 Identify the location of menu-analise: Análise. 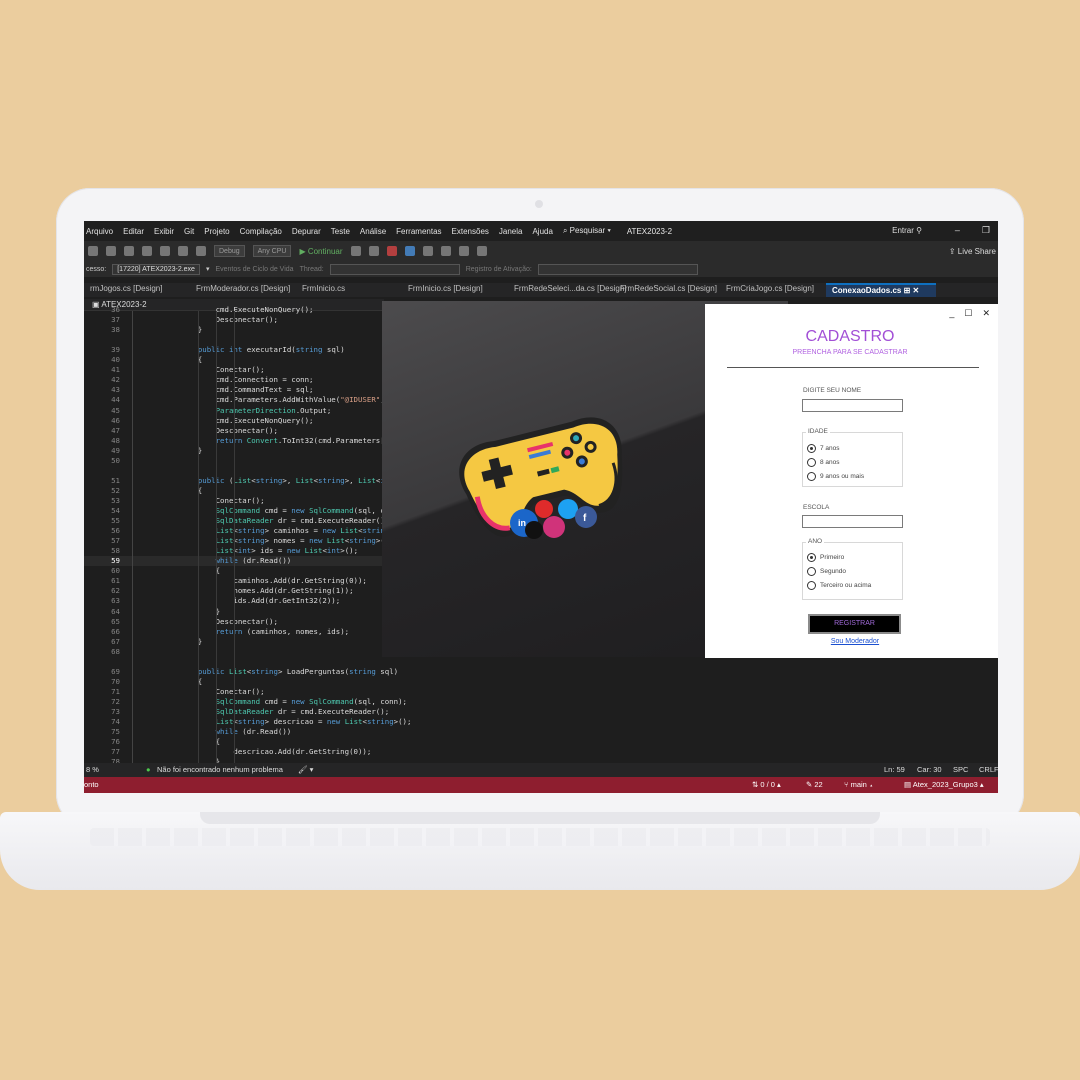
(373, 231).